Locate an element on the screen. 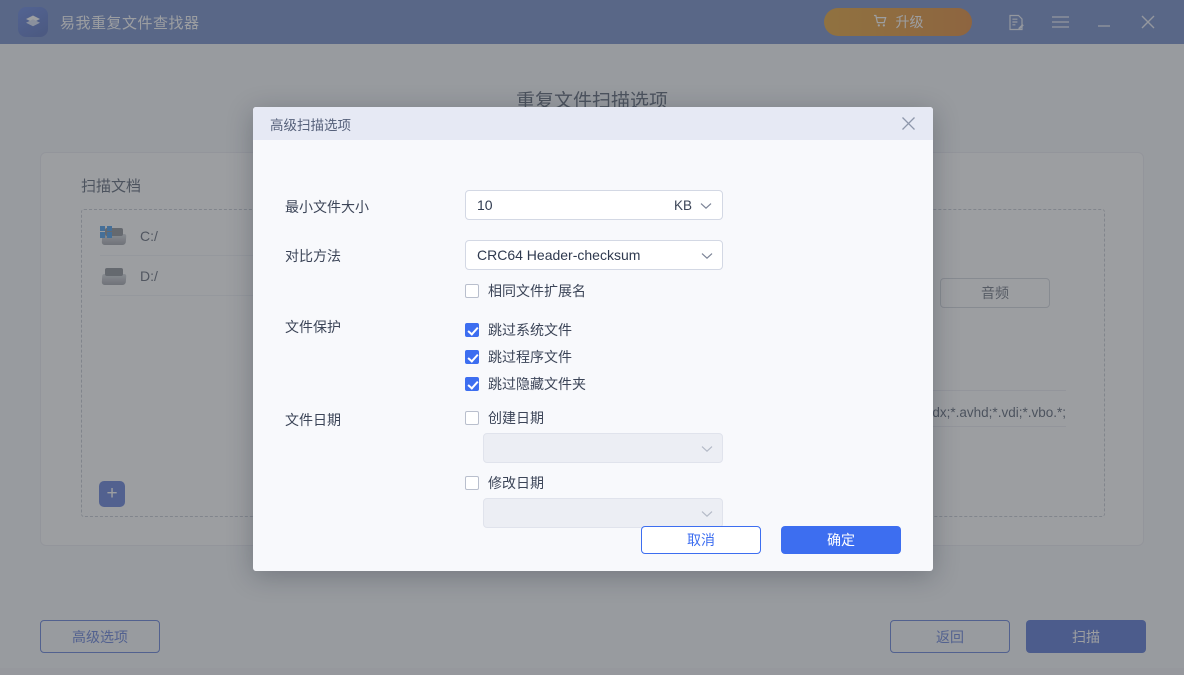 Image resolution: width=1184 pixels, height=675 pixels. file-protection-label: 文件保护 is located at coordinates (313, 327).